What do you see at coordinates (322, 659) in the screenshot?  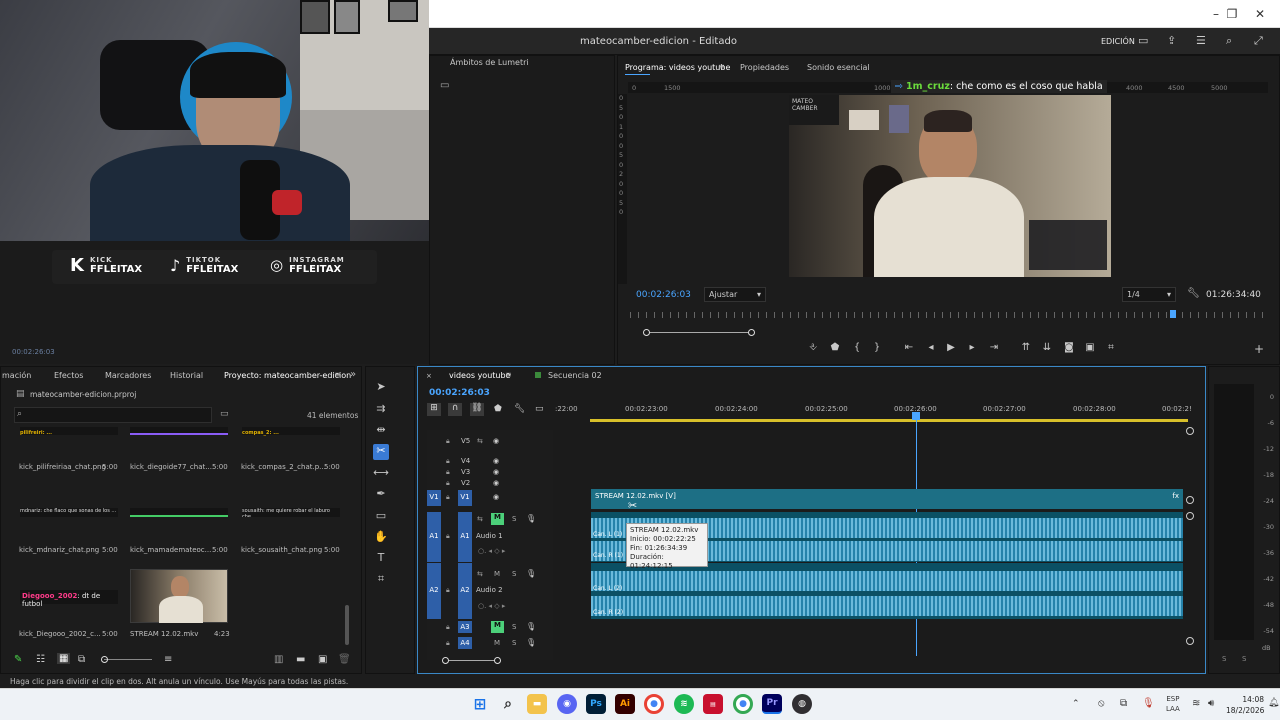 I see `new-item-icon: ▣` at bounding box center [322, 659].